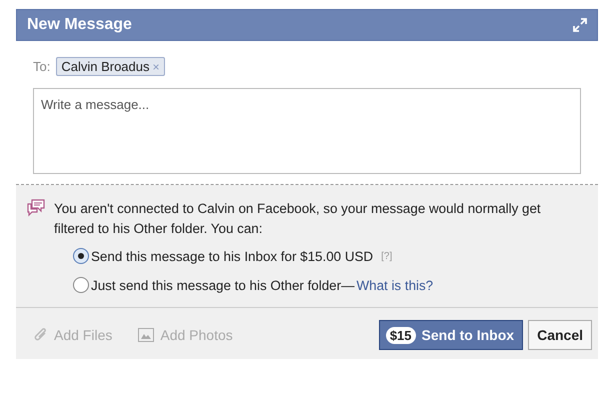  What do you see at coordinates (401, 335) in the screenshot?
I see `price-tag: $15` at bounding box center [401, 335].